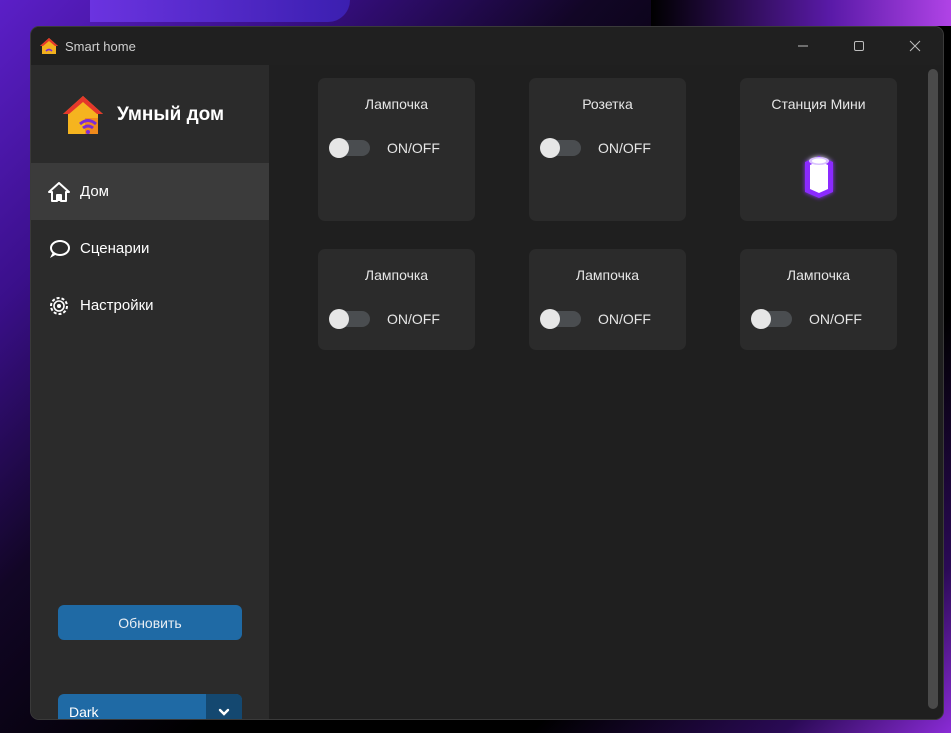 Image resolution: width=951 pixels, height=733 pixels. I want to click on maximize-icon, so click(859, 46).